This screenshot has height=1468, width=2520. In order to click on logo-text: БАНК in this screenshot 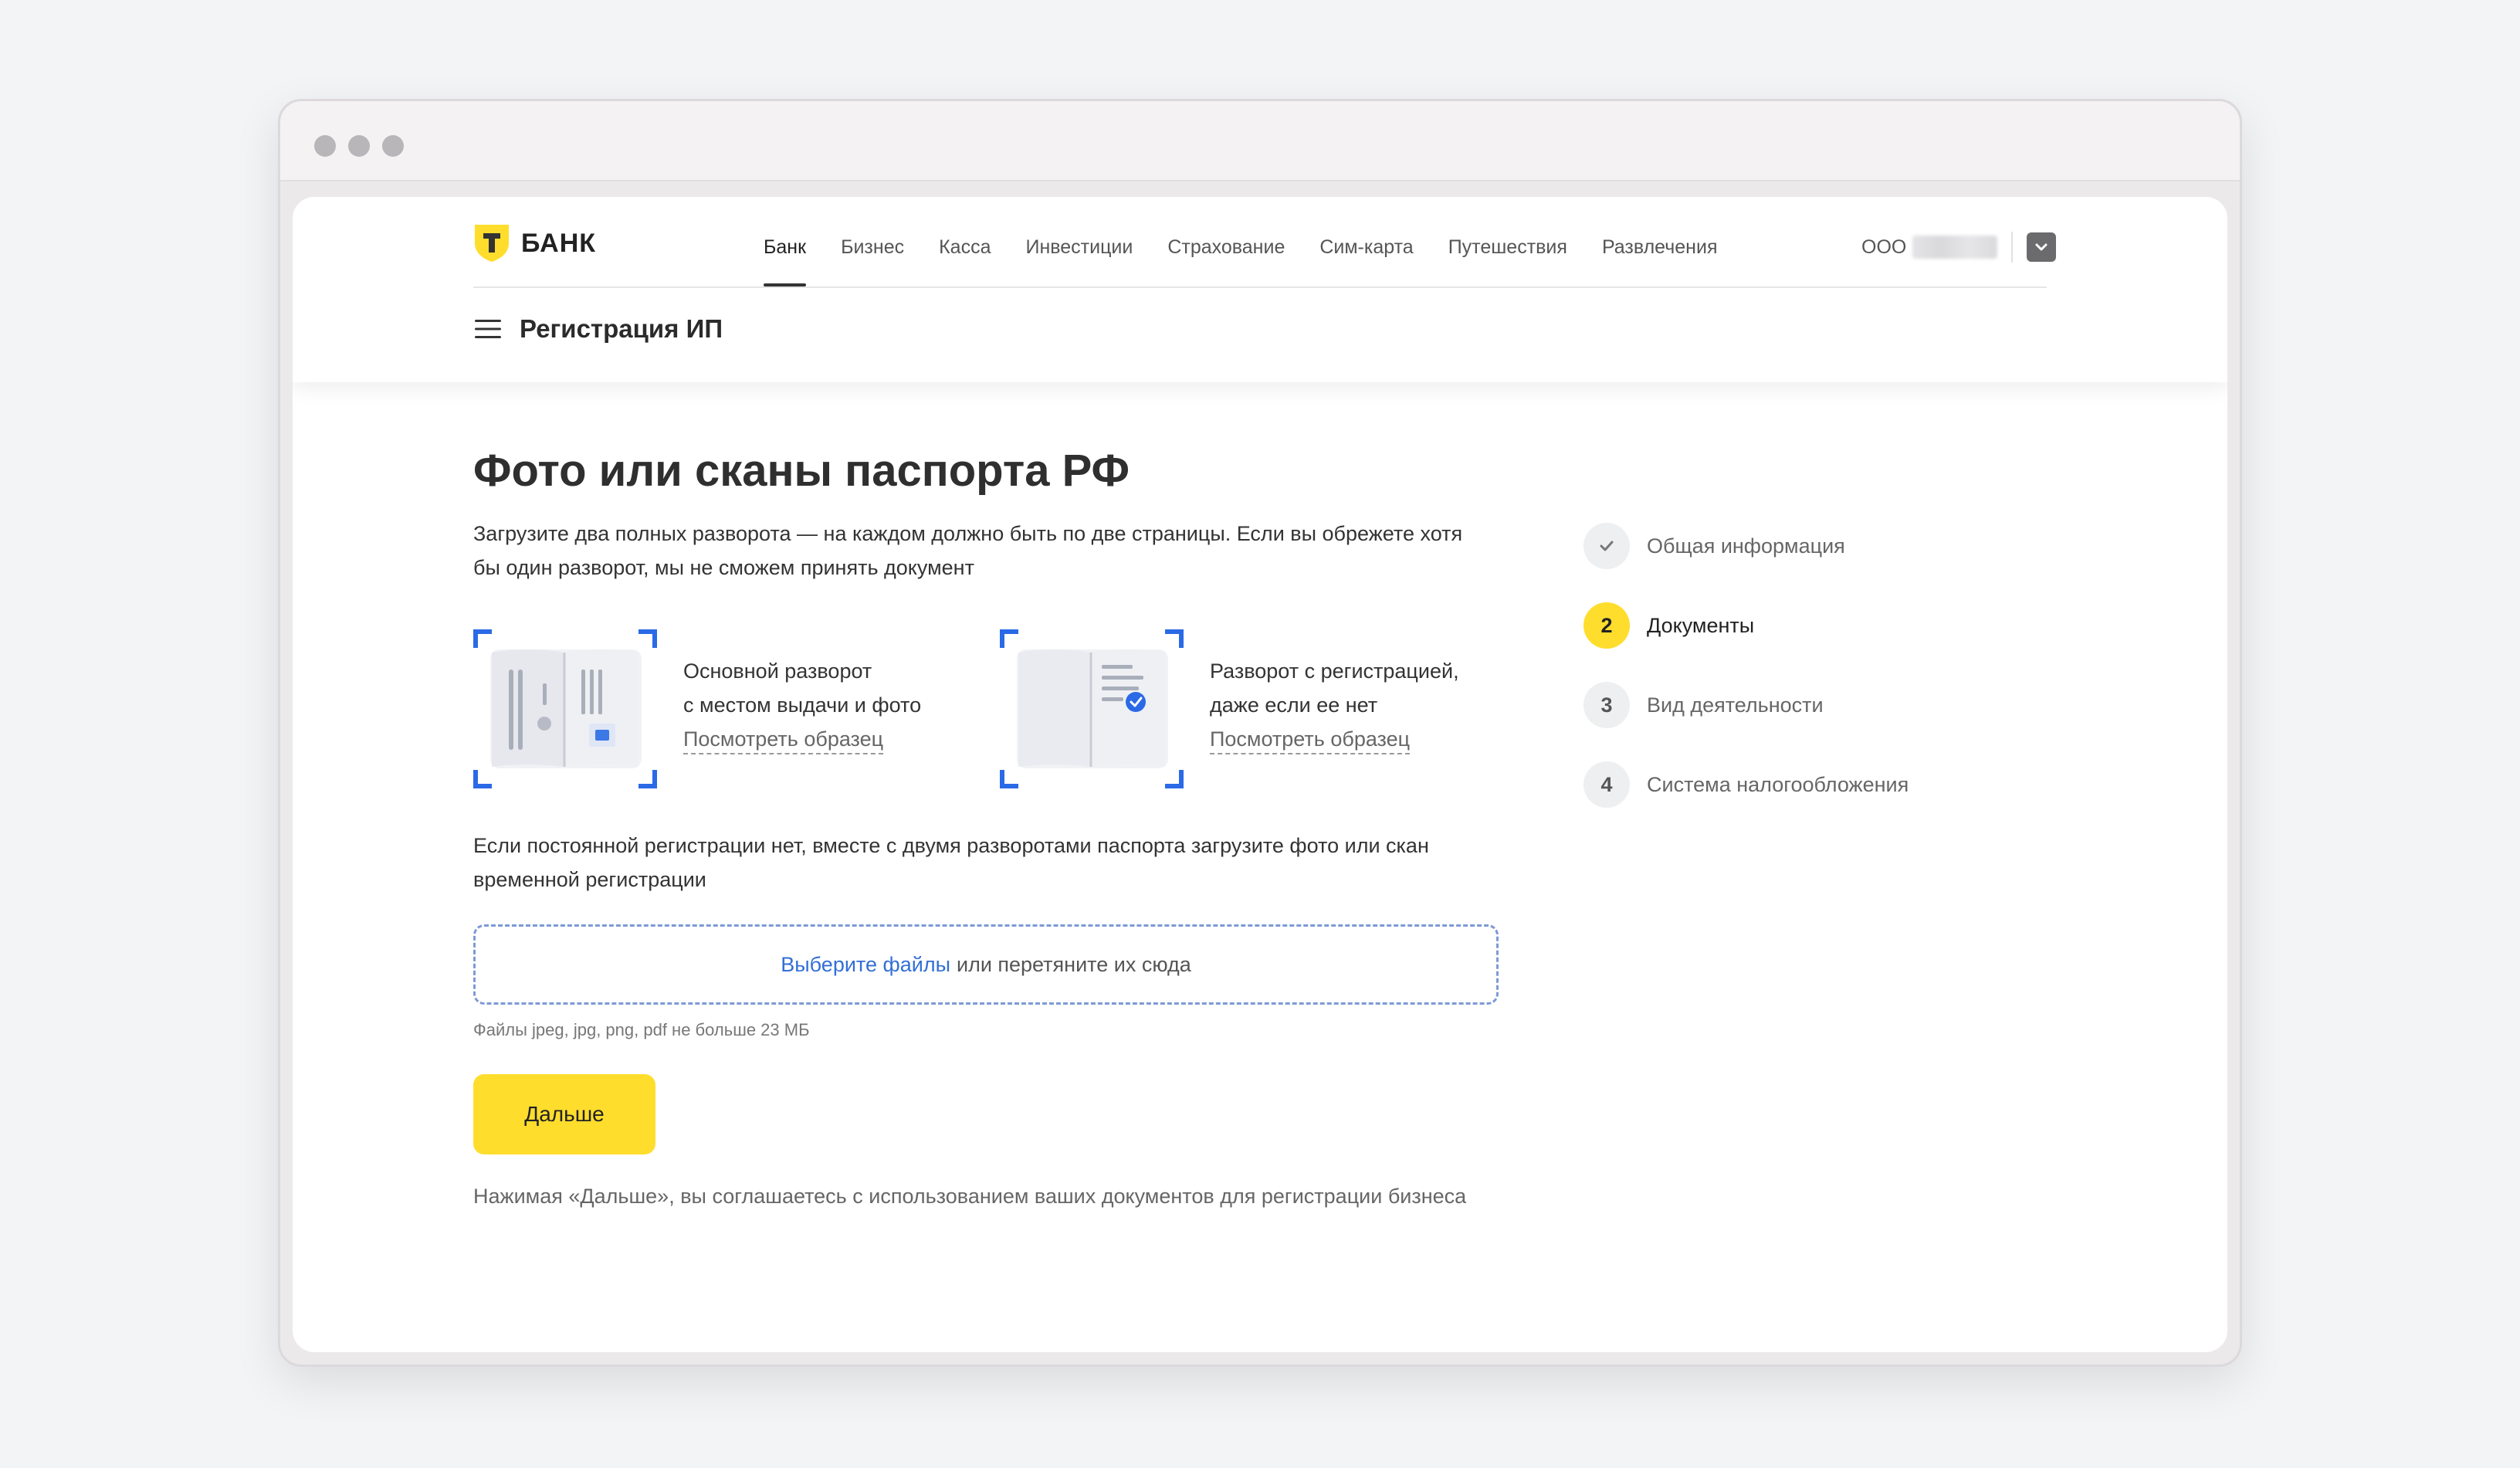, I will do `click(559, 243)`.